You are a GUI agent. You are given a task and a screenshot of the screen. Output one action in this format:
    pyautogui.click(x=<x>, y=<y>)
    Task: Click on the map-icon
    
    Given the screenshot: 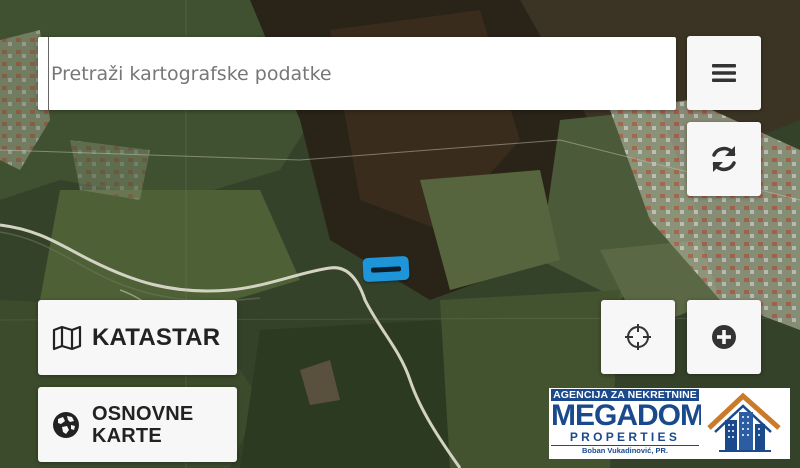 What is the action you would take?
    pyautogui.click(x=67, y=337)
    